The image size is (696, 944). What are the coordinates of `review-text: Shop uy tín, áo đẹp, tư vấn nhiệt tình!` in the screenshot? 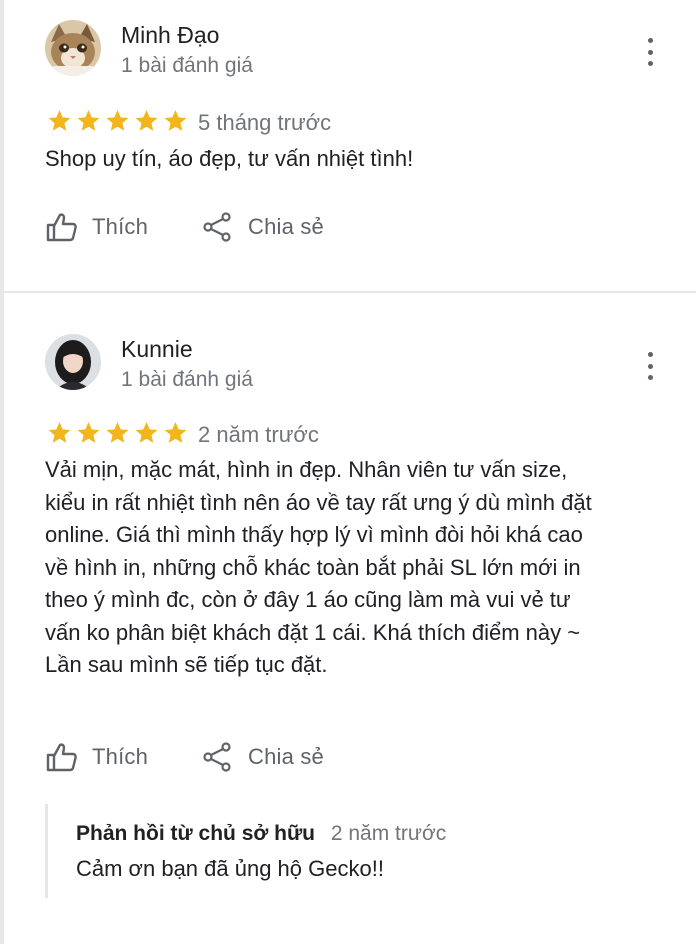 It's located at (229, 158).